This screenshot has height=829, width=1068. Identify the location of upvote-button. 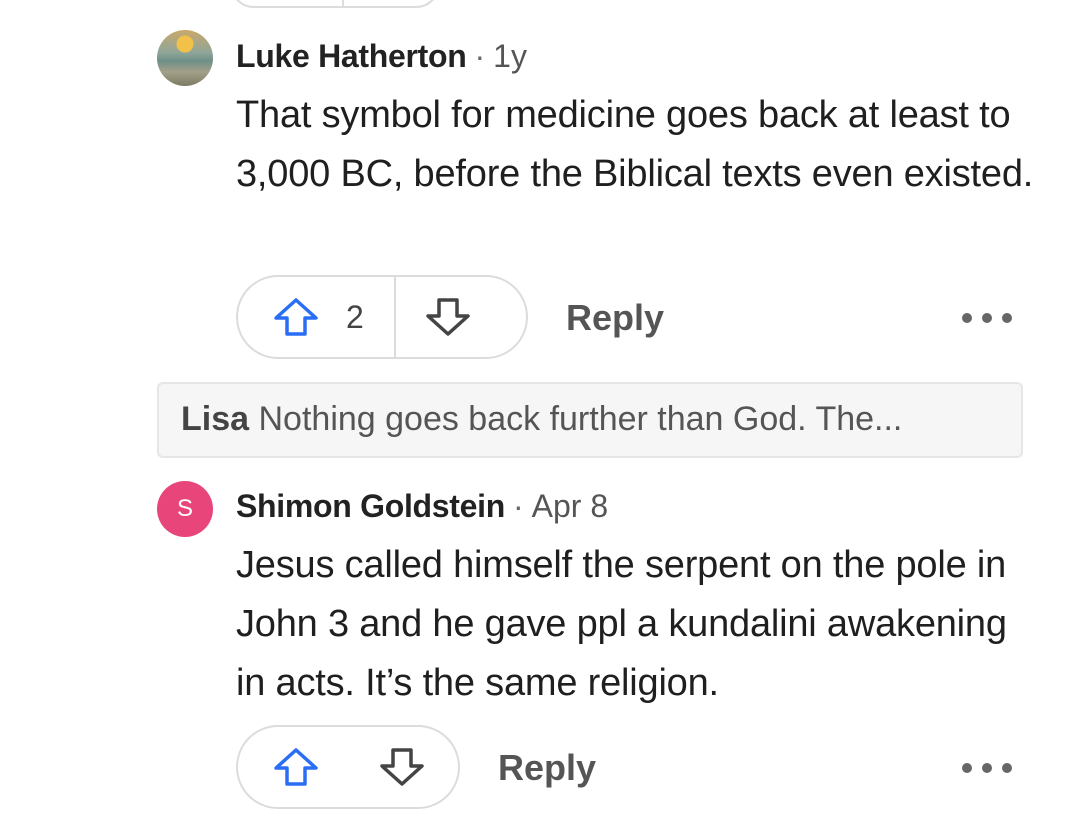
(294, 767).